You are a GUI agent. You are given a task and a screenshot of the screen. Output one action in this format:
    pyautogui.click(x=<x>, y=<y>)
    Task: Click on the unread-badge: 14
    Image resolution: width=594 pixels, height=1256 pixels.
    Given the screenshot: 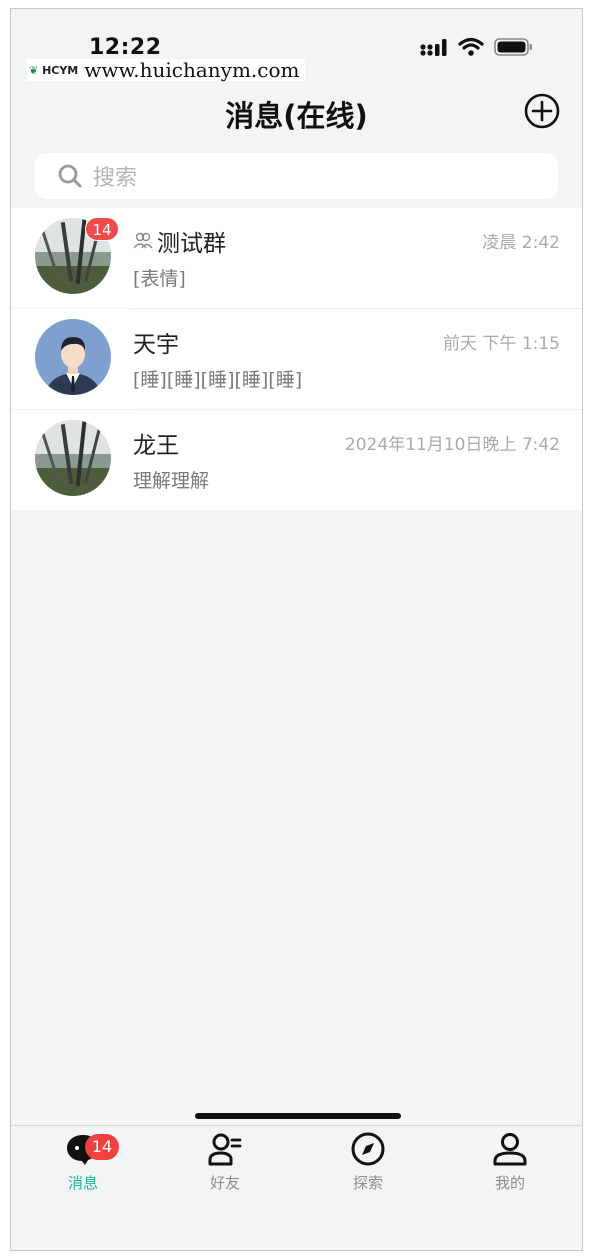 What is the action you would take?
    pyautogui.click(x=102, y=229)
    